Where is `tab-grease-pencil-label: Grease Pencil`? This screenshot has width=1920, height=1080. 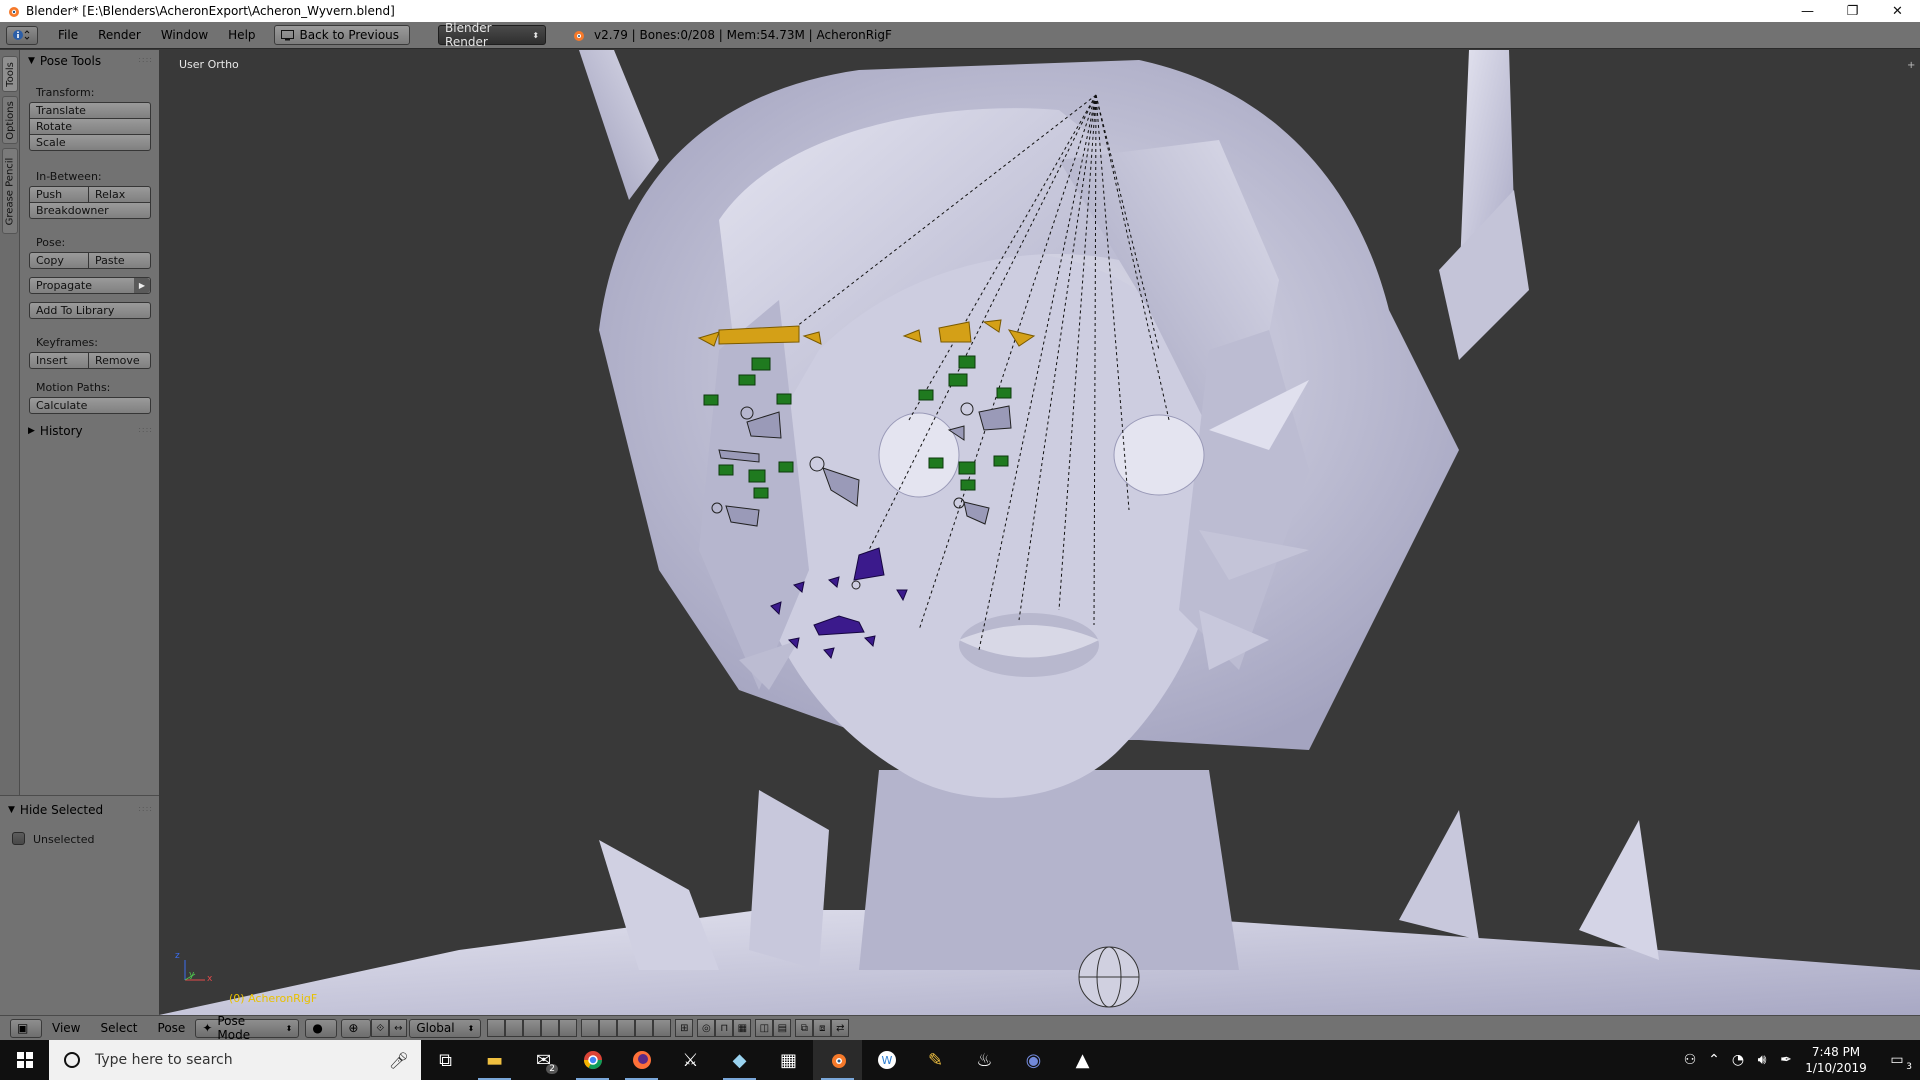
tab-grease-pencil-label: Grease Pencil is located at coordinates (10, 191).